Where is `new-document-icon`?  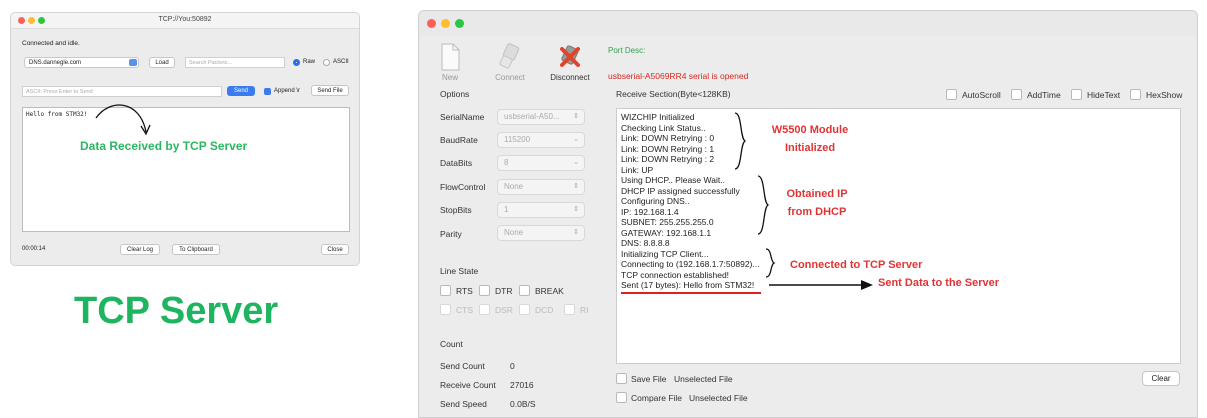
new-document-icon is located at coordinates (450, 57).